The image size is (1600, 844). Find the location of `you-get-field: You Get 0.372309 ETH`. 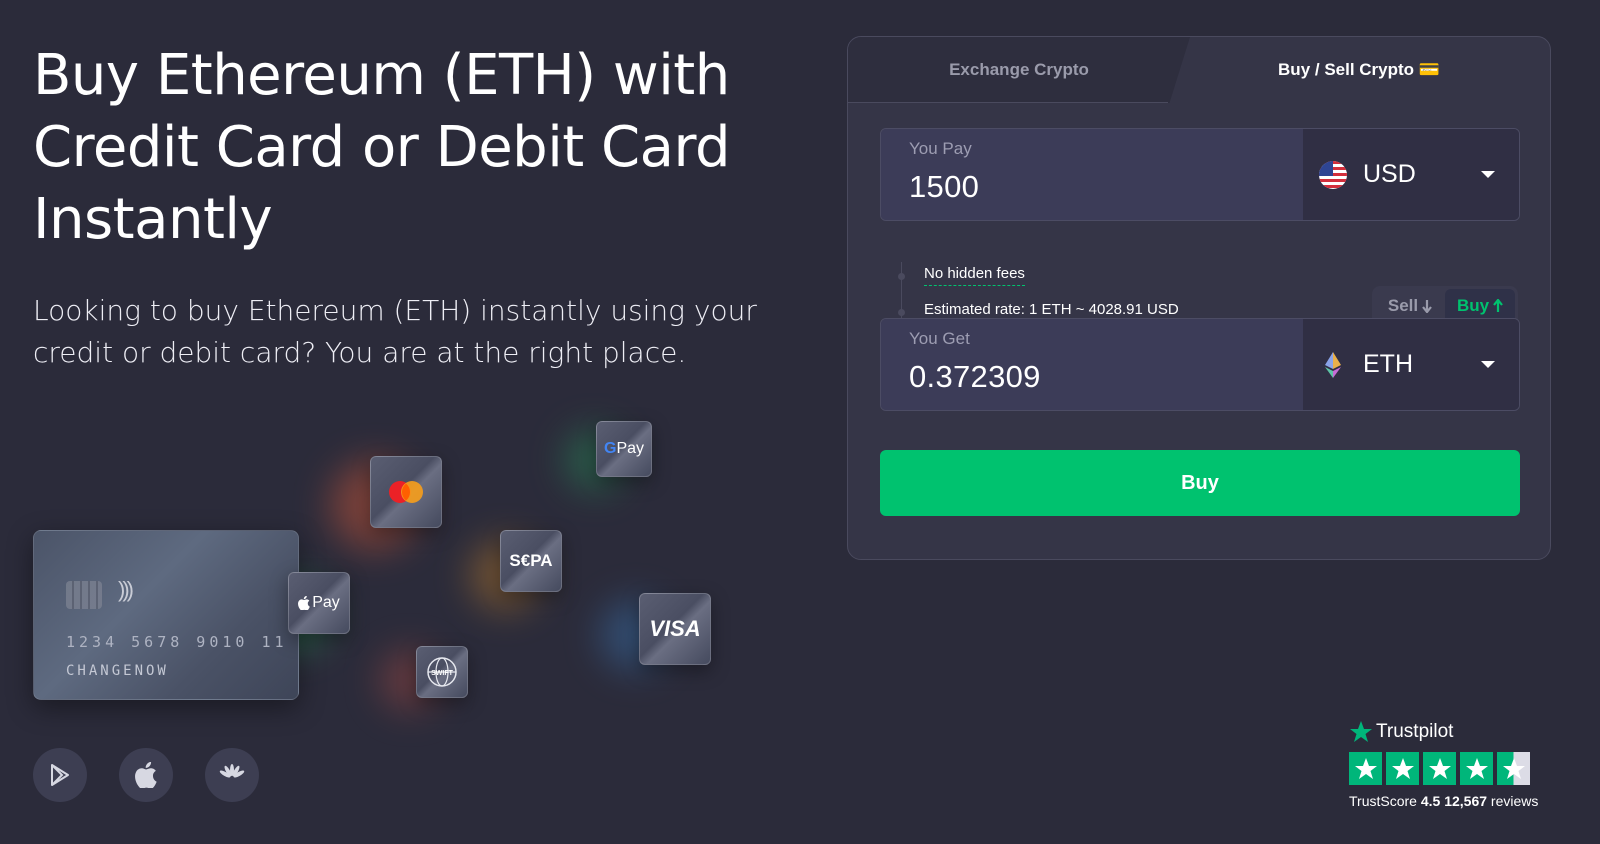

you-get-field: You Get 0.372309 ETH is located at coordinates (1200, 364).